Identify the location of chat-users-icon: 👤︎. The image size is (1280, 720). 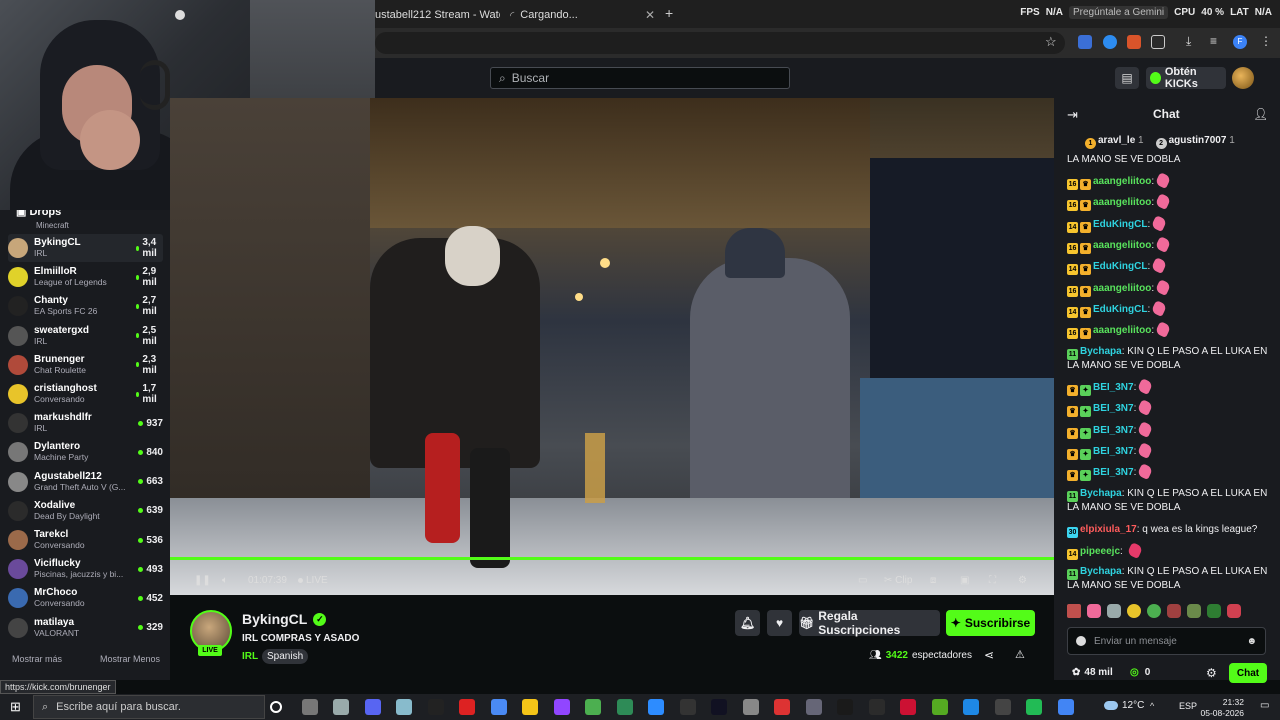
(1260, 114).